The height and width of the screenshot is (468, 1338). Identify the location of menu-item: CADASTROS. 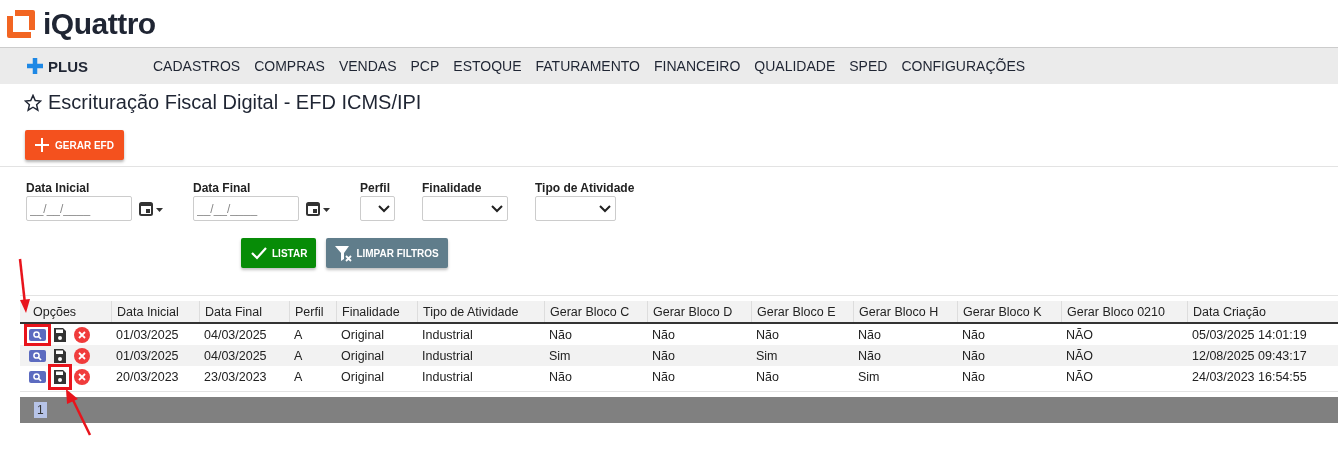
(197, 66).